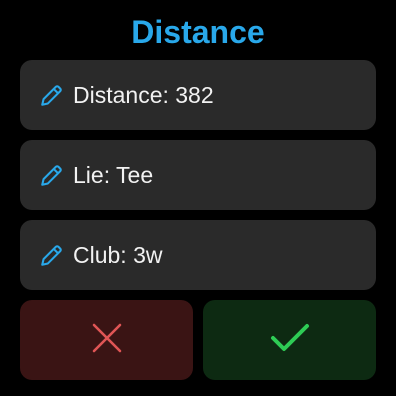  What do you see at coordinates (118, 255) in the screenshot?
I see `club-field-label: Club: 3w` at bounding box center [118, 255].